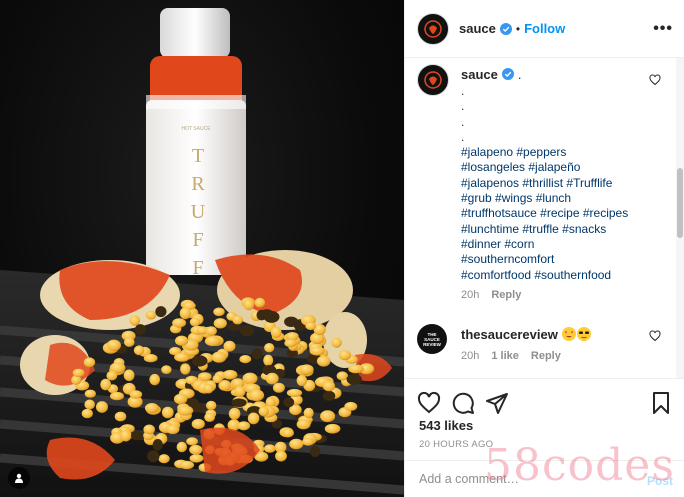 Image resolution: width=684 pixels, height=497 pixels. I want to click on commenter-avatar: THE SAUCE REVIEW, so click(432, 339).